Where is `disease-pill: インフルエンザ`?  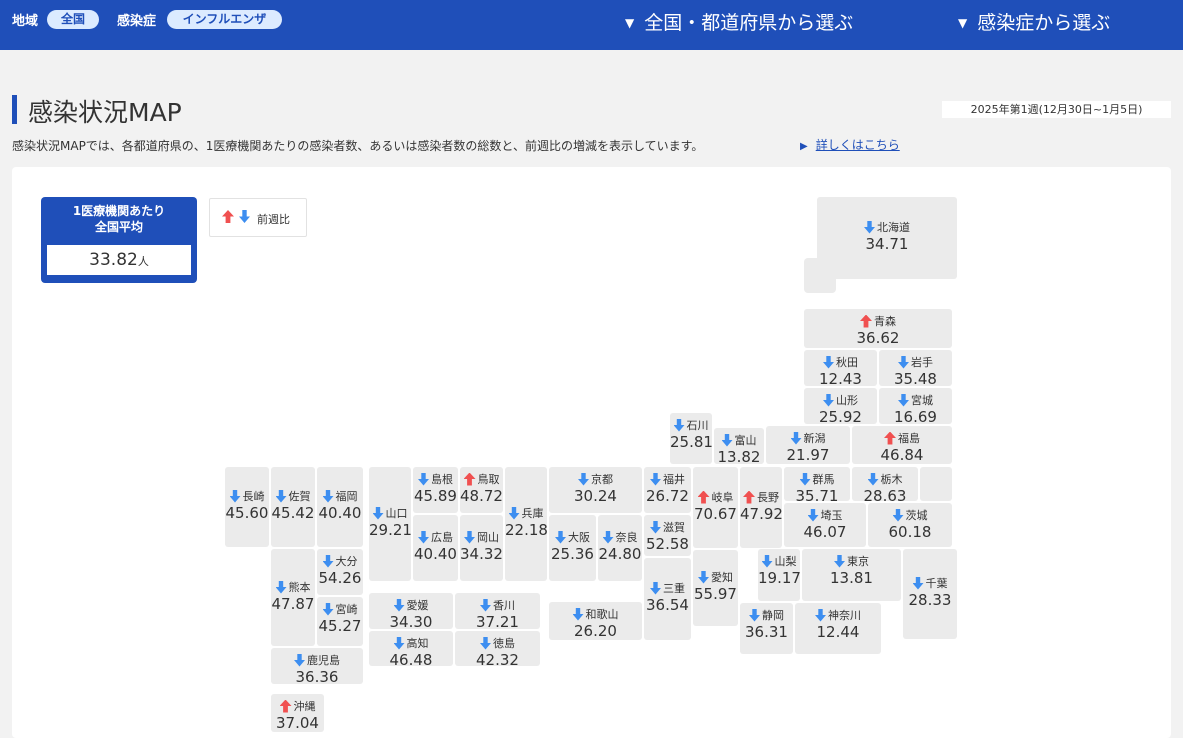 disease-pill: インフルエンザ is located at coordinates (224, 19).